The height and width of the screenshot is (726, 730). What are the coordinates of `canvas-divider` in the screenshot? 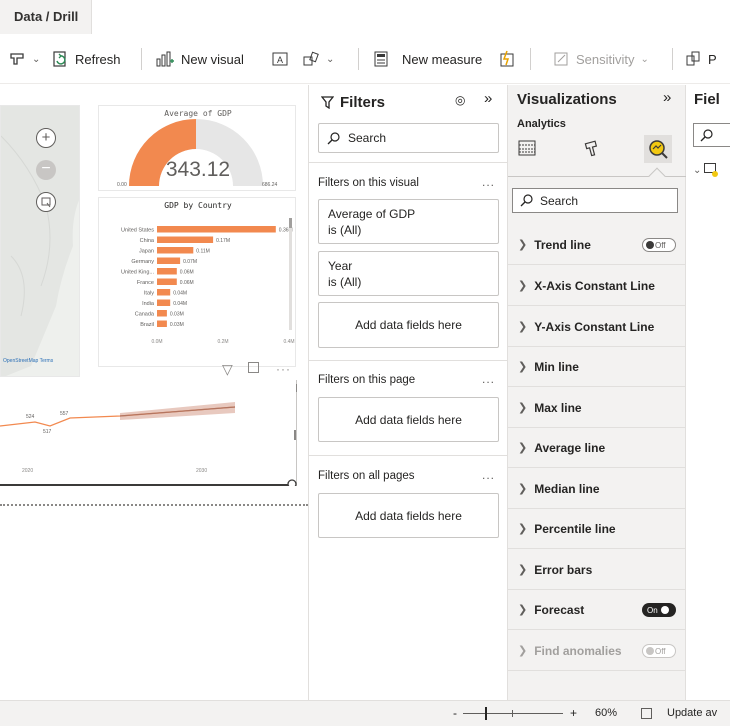 It's located at (154, 505).